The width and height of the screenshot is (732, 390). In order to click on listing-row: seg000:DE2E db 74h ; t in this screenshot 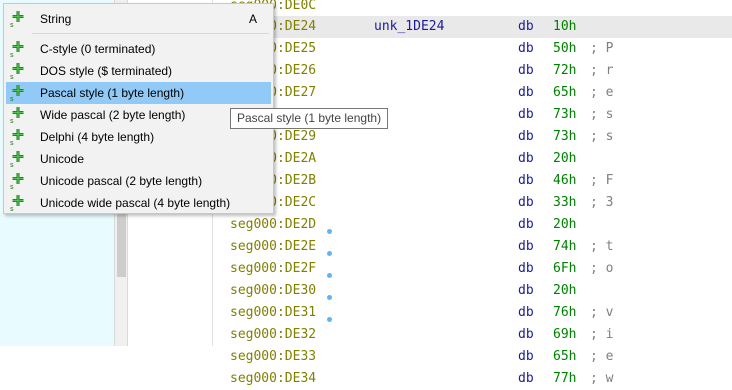, I will do `click(472, 247)`.